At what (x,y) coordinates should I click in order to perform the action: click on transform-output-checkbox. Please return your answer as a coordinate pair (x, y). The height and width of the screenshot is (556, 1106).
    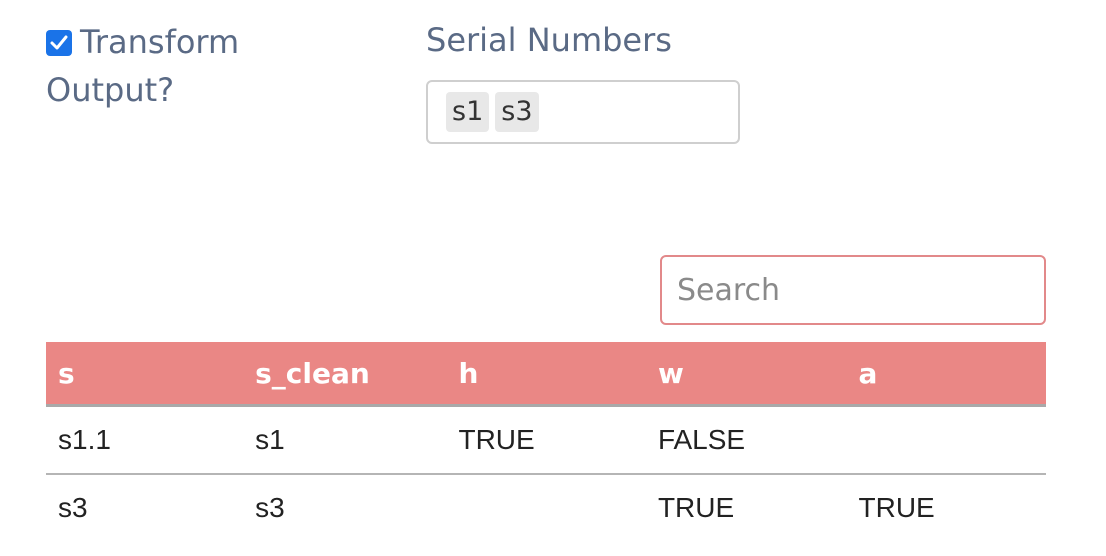
    Looking at the image, I should click on (59, 43).